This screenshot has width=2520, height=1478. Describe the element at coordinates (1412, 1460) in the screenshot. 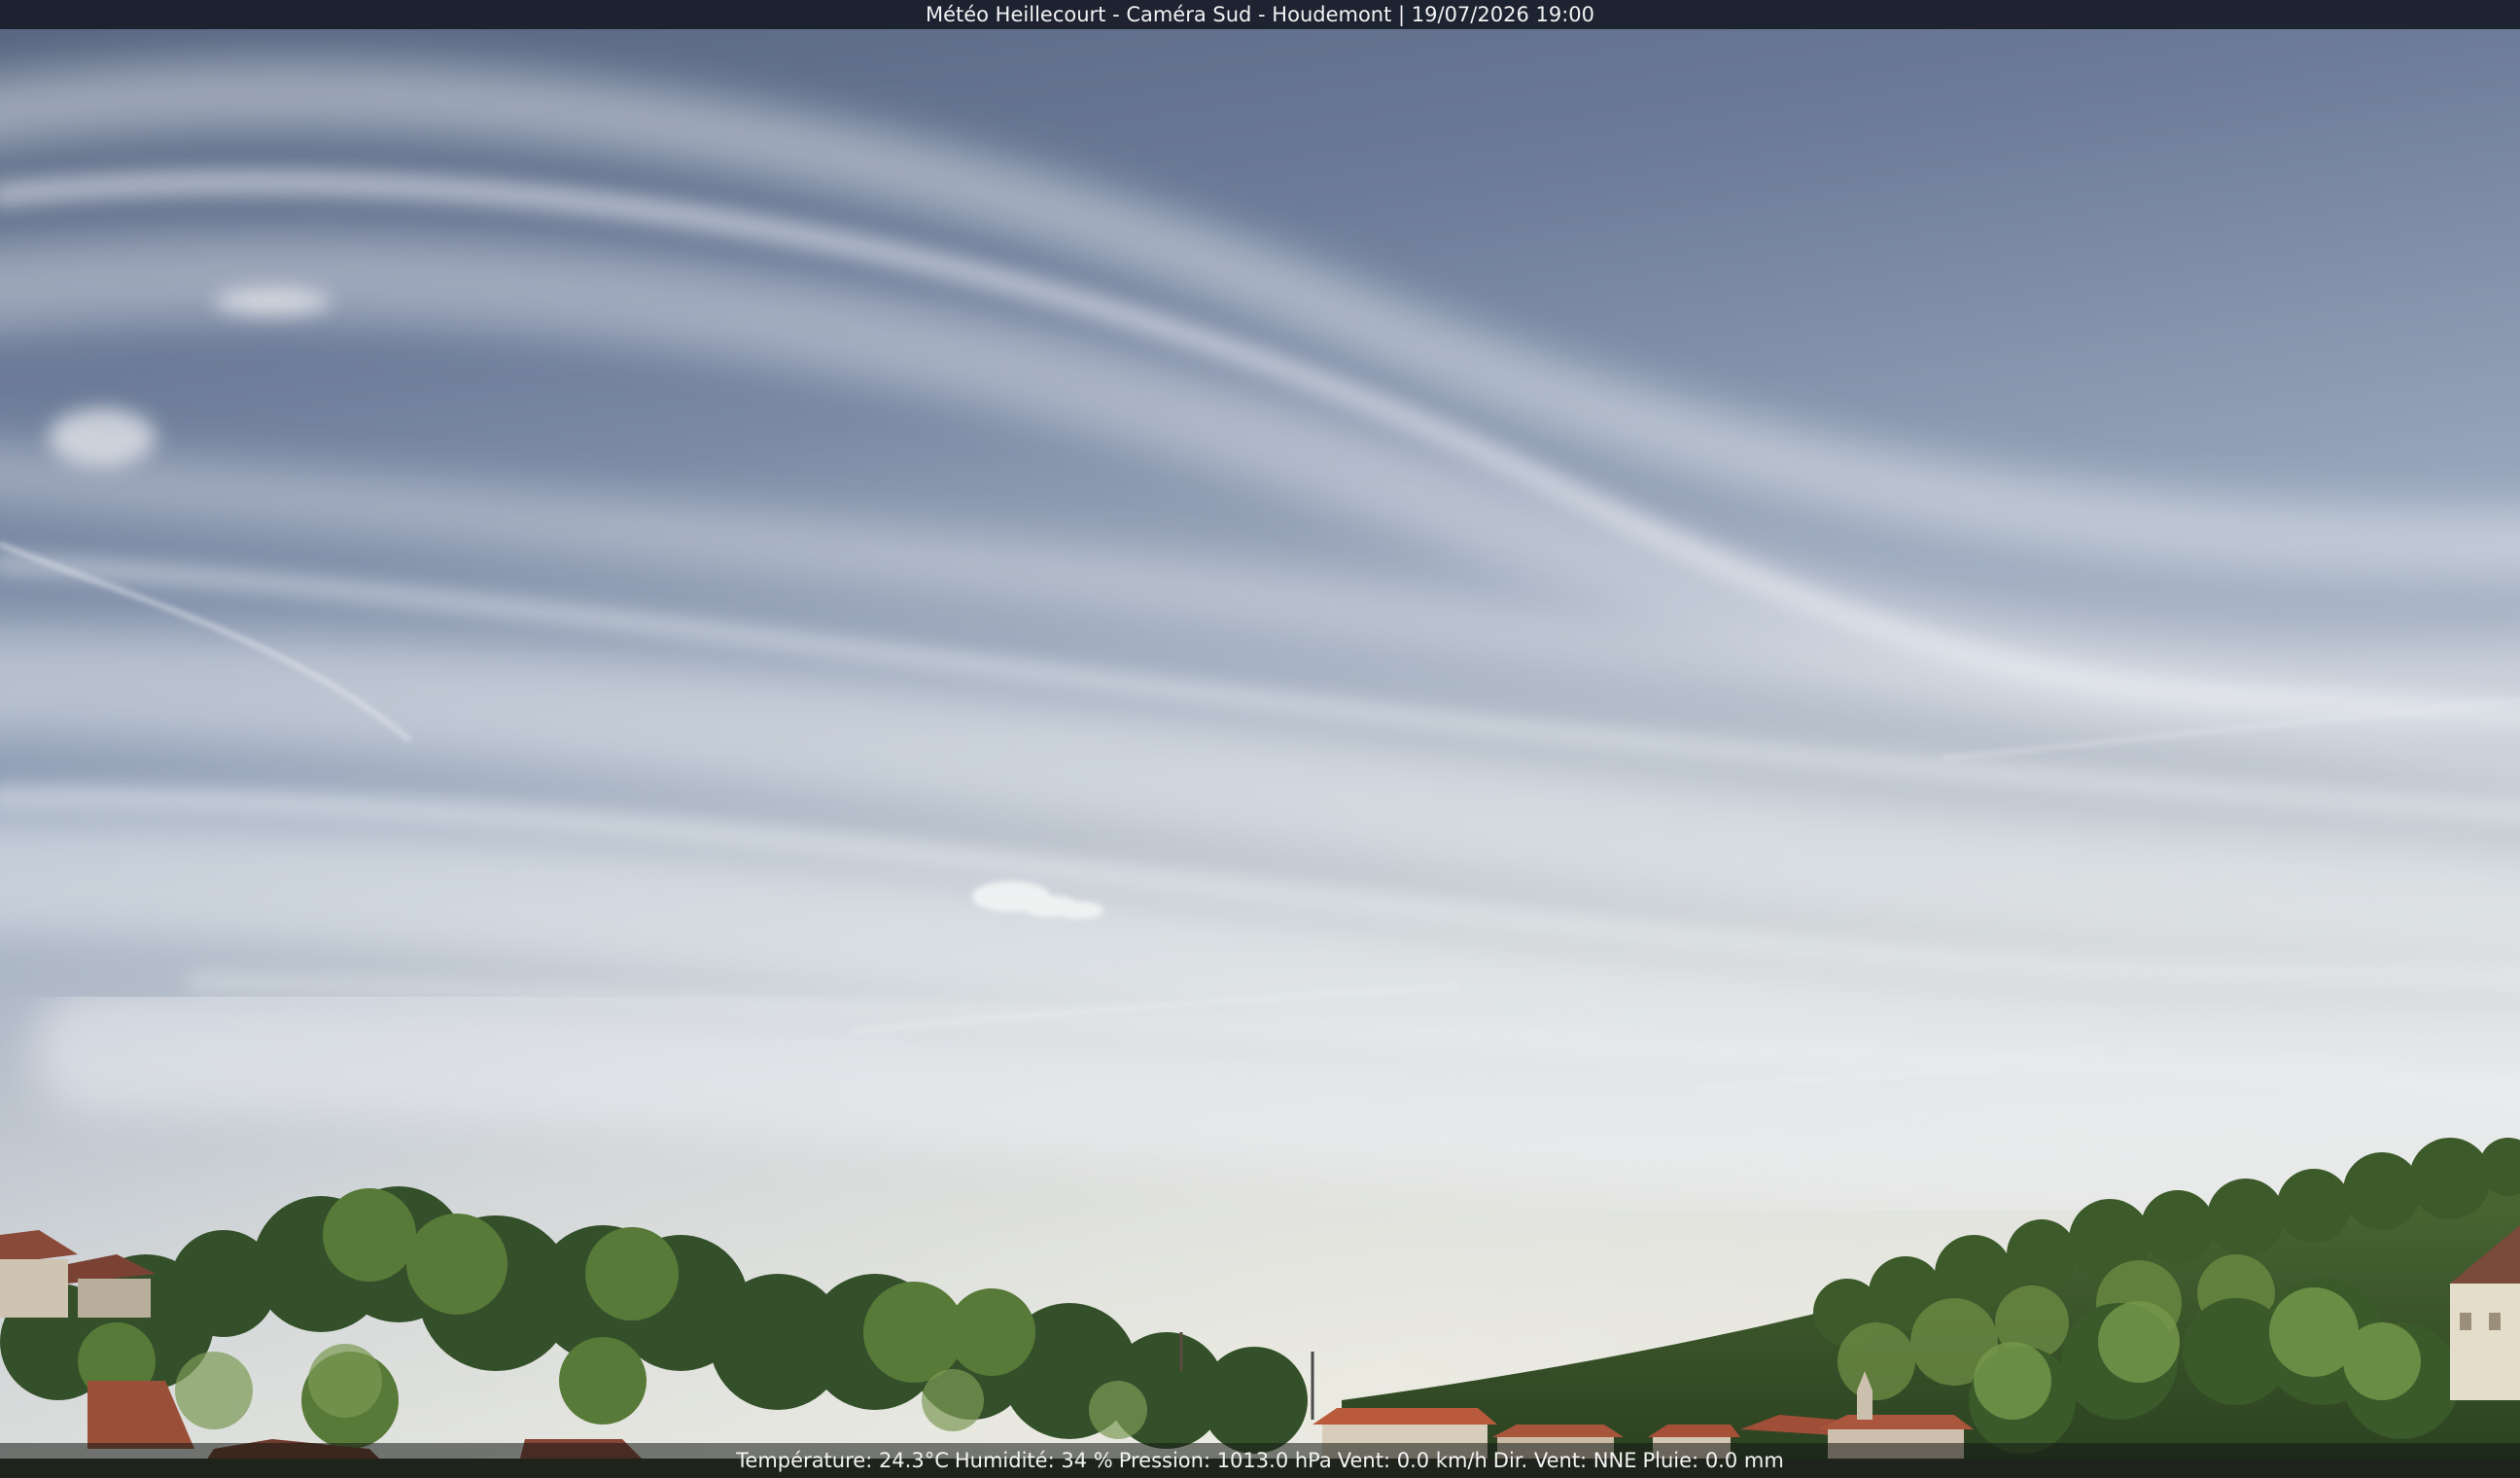

I see `wind-speed-readout: Vent: 0.0 km/h` at that location.